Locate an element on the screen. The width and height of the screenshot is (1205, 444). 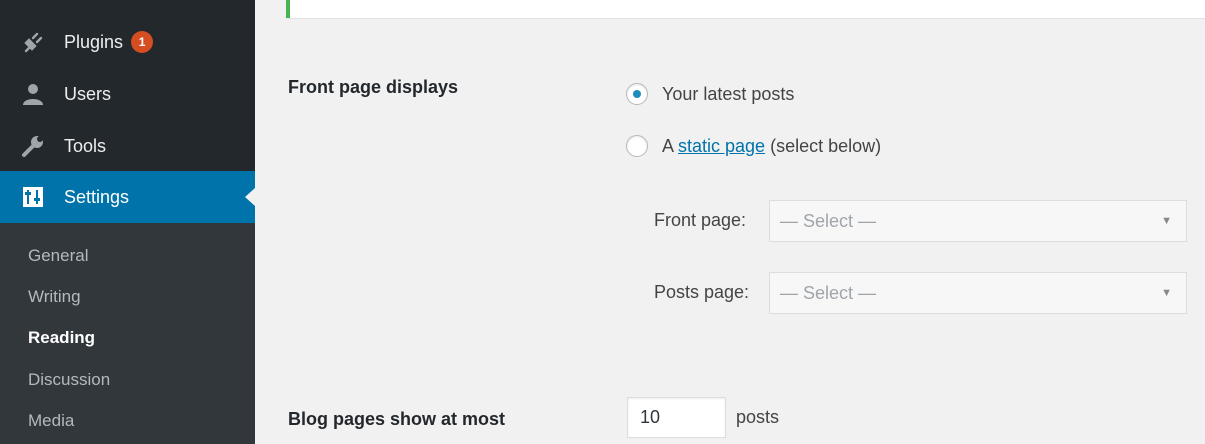
static-page-link: static page is located at coordinates (721, 146).